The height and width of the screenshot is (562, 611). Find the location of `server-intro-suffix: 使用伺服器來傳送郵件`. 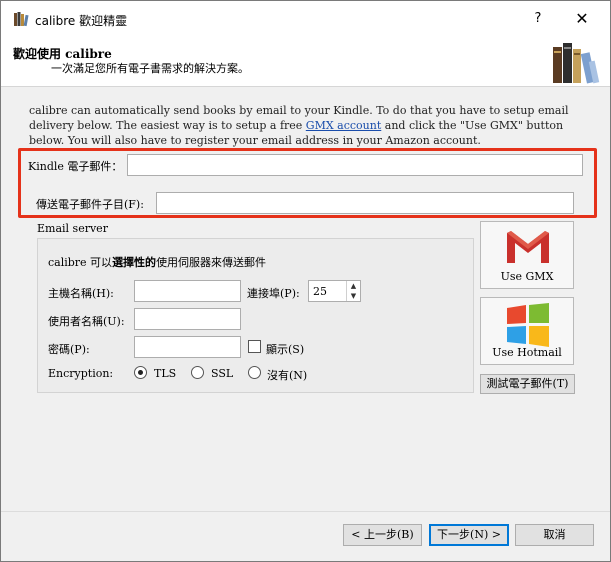

server-intro-suffix: 使用伺服器來傳送郵件 is located at coordinates (211, 262).